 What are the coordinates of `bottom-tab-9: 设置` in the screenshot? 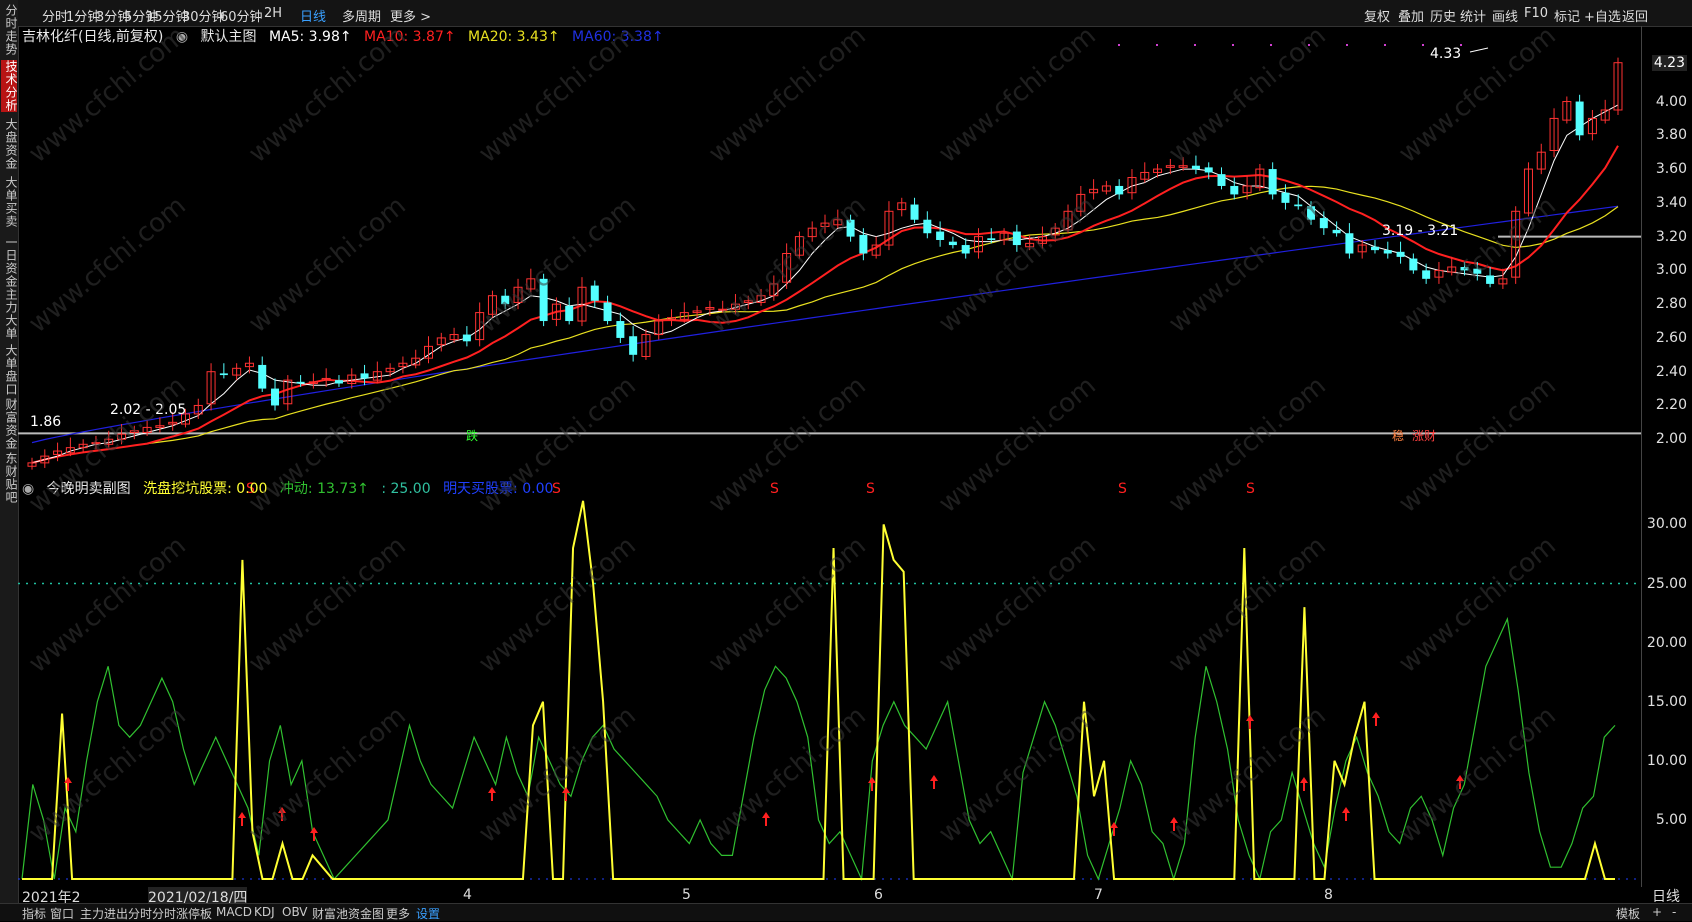 It's located at (428, 913).